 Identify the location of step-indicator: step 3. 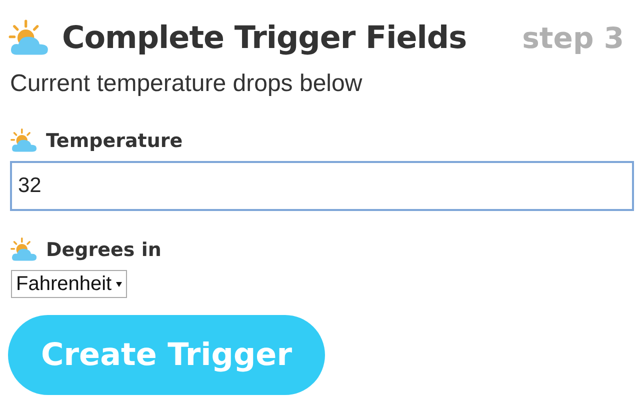
(573, 38).